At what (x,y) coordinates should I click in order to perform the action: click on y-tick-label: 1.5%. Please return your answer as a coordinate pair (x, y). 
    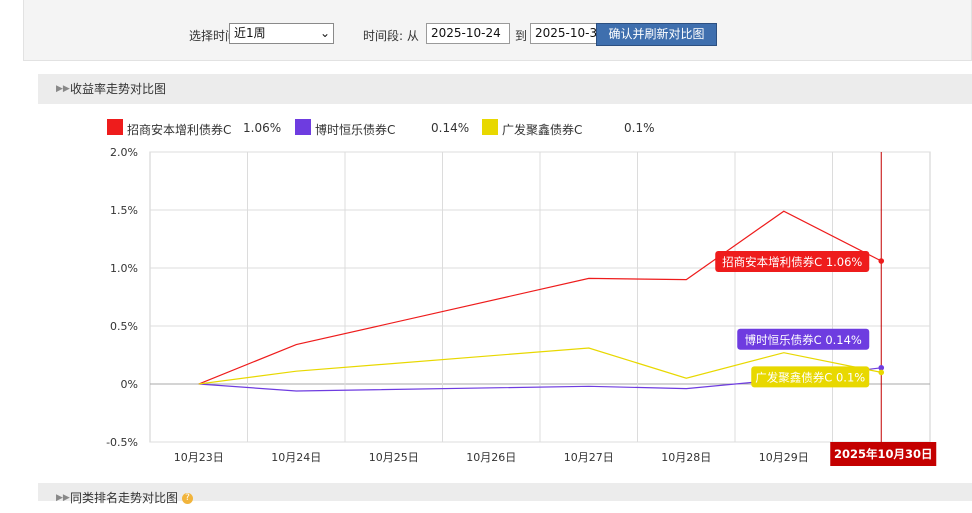
    Looking at the image, I should click on (124, 210).